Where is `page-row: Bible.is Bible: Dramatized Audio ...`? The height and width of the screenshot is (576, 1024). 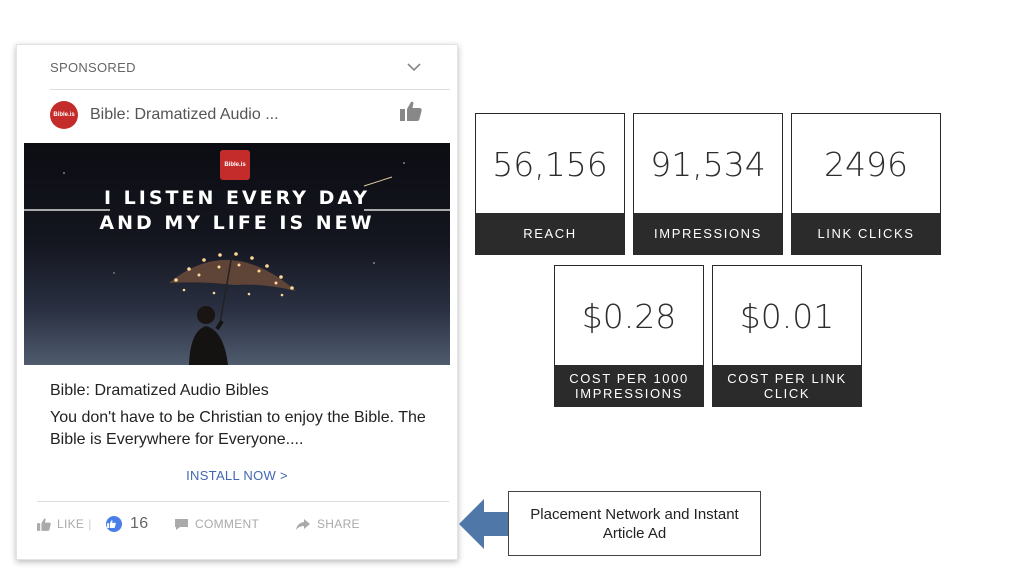 page-row: Bible.is Bible: Dramatized Audio ... is located at coordinates (237, 115).